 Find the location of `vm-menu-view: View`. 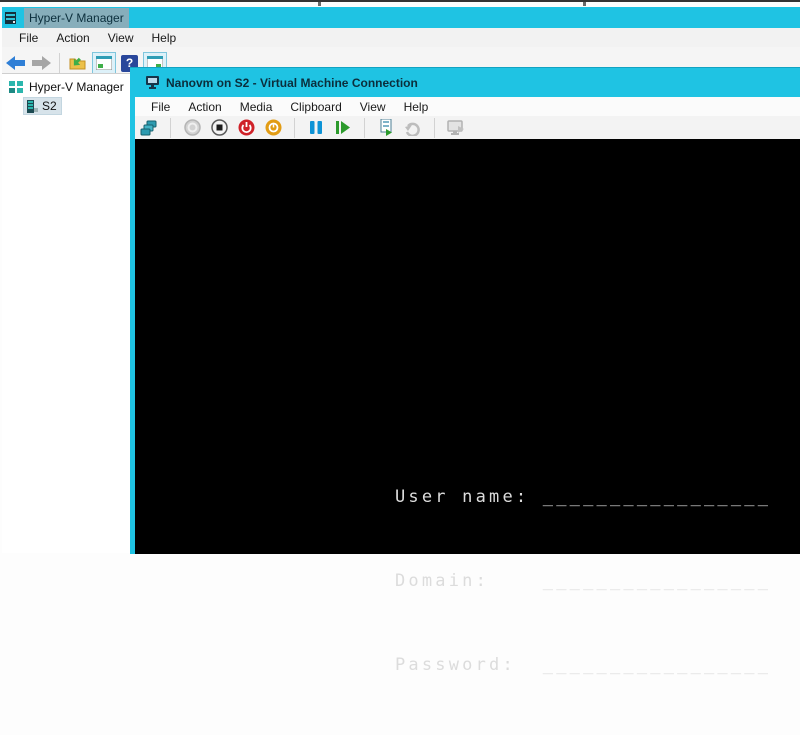

vm-menu-view: View is located at coordinates (373, 107).